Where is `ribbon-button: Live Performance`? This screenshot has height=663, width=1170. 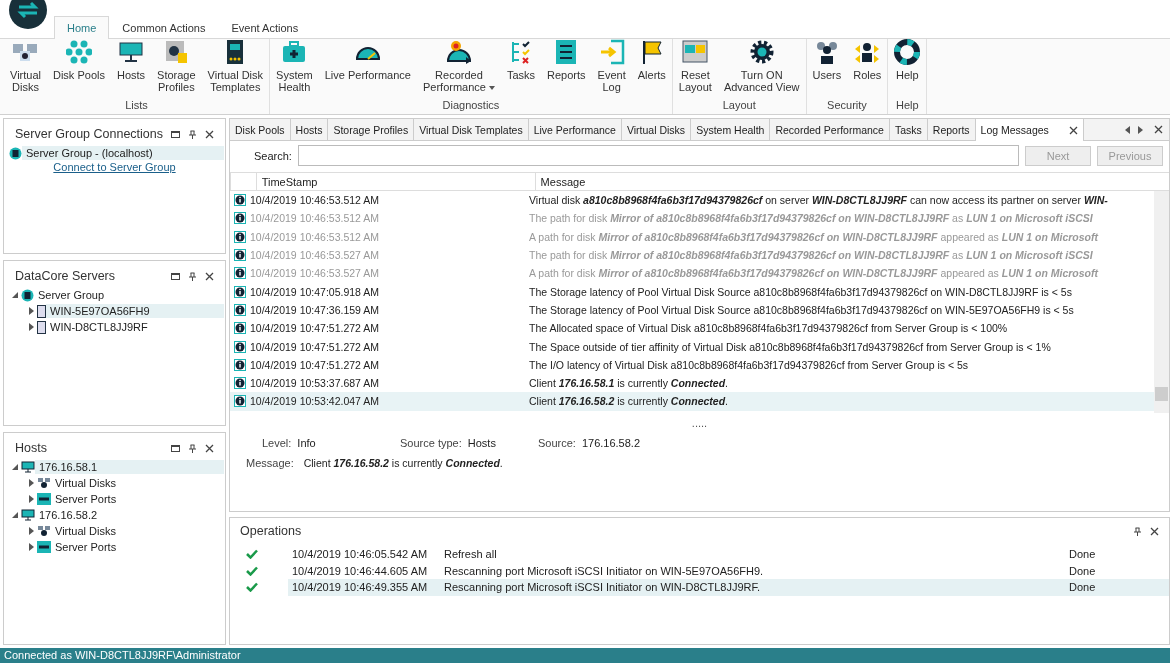 ribbon-button: Live Performance is located at coordinates (367, 69).